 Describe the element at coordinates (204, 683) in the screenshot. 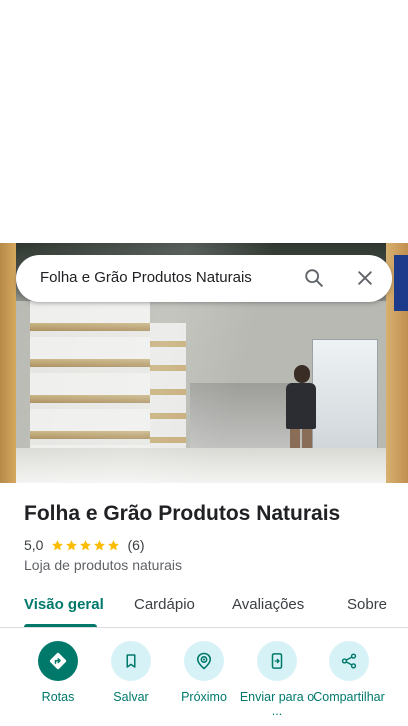

I see `nearby-button: Próximo` at that location.